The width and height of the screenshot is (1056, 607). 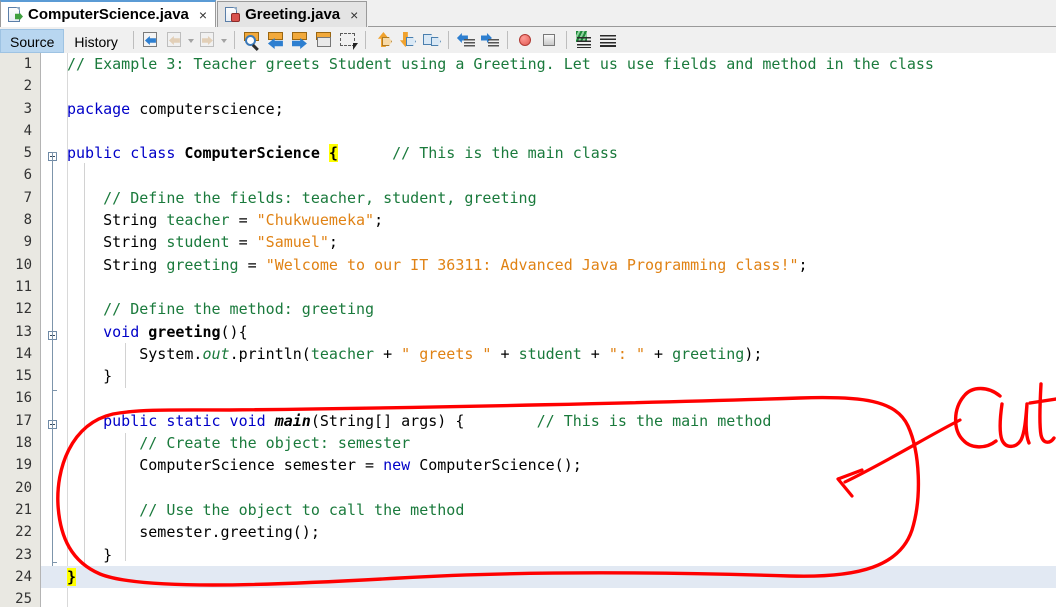 What do you see at coordinates (275, 443) in the screenshot?
I see `line-content: // Create the object: semester` at bounding box center [275, 443].